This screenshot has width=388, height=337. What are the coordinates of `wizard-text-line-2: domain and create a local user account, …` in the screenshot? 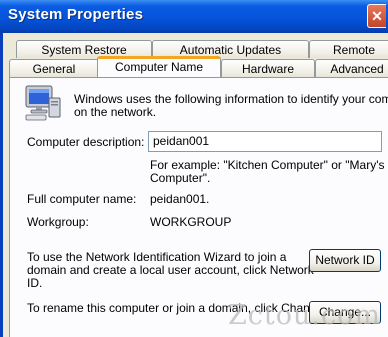 It's located at (170, 270).